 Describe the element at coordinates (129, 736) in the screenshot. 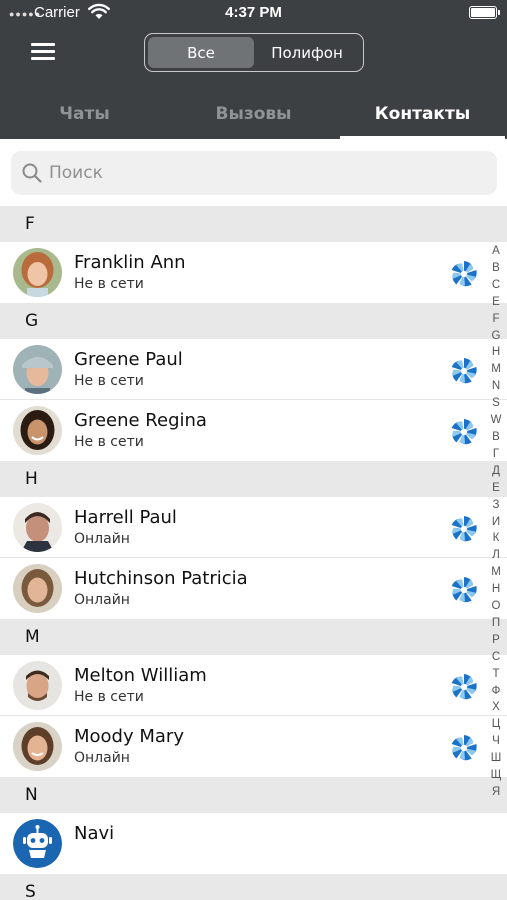

I see `contact-name: Moody Mary` at that location.